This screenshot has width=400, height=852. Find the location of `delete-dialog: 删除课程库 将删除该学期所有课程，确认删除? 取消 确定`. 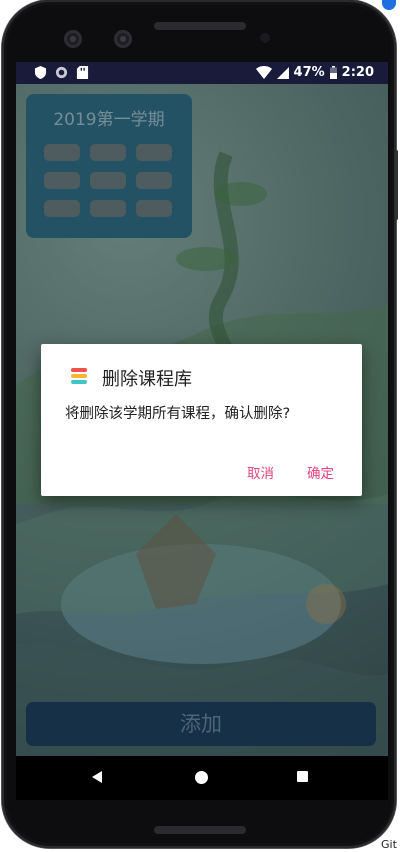

delete-dialog: 删除课程库 将删除该学期所有课程，确认删除? 取消 确定 is located at coordinates (201, 420).